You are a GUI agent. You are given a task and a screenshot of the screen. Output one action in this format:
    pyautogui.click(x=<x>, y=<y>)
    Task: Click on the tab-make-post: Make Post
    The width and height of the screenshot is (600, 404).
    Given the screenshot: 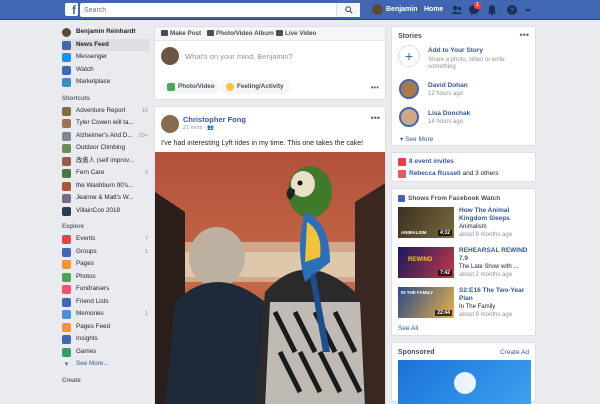 What is the action you would take?
    pyautogui.click(x=181, y=34)
    